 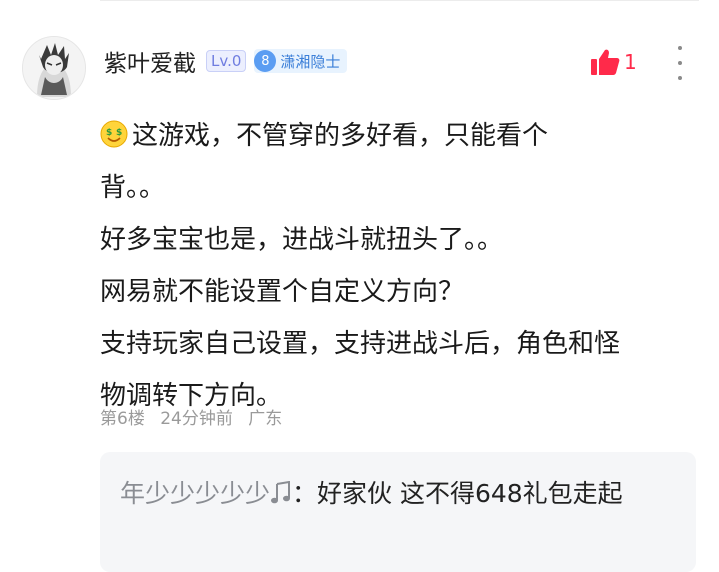 What do you see at coordinates (114, 134) in the screenshot?
I see `money-face-emoji-icon: $ $` at bounding box center [114, 134].